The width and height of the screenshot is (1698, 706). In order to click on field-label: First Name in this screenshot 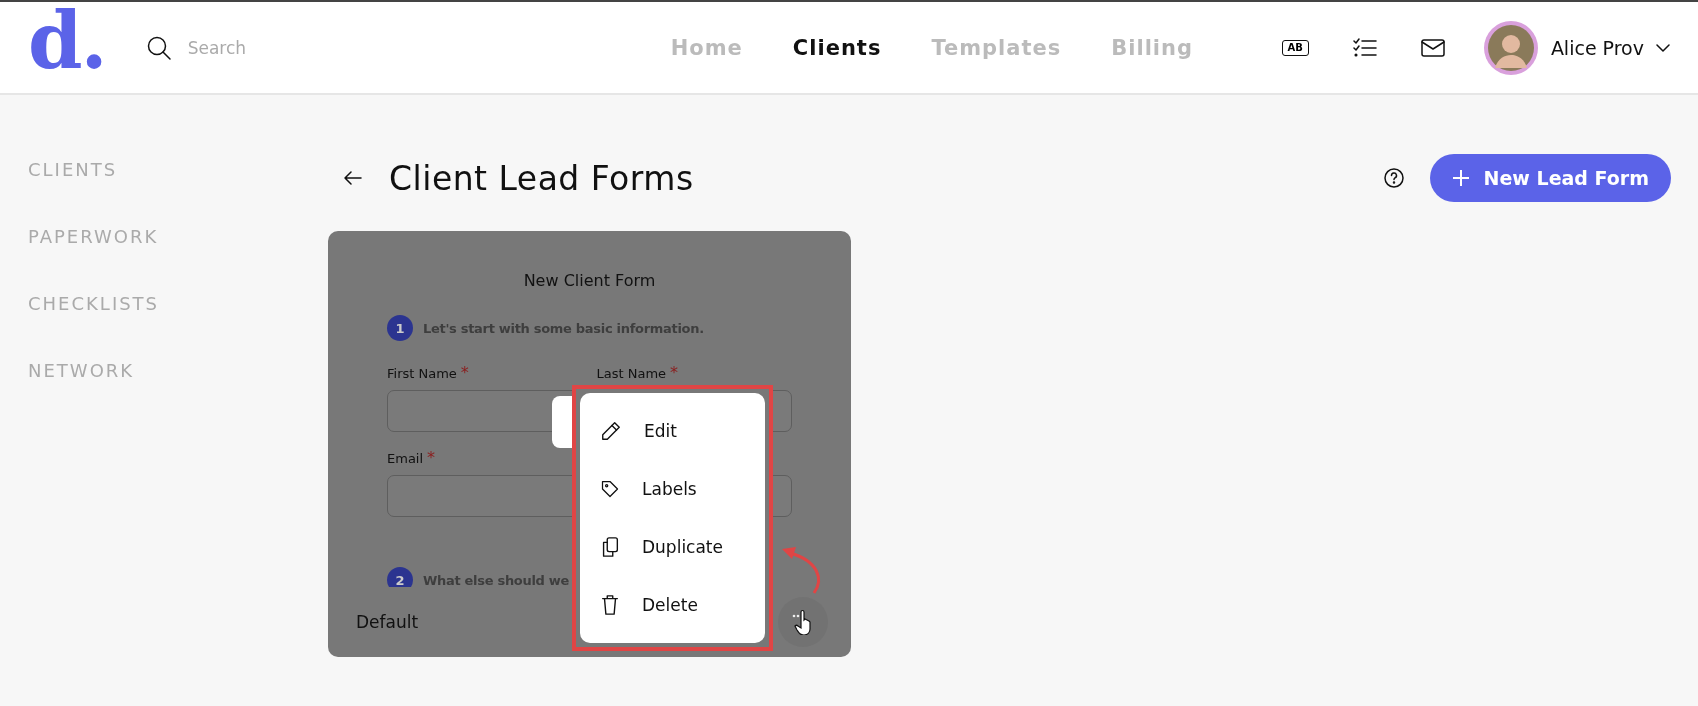, I will do `click(422, 373)`.